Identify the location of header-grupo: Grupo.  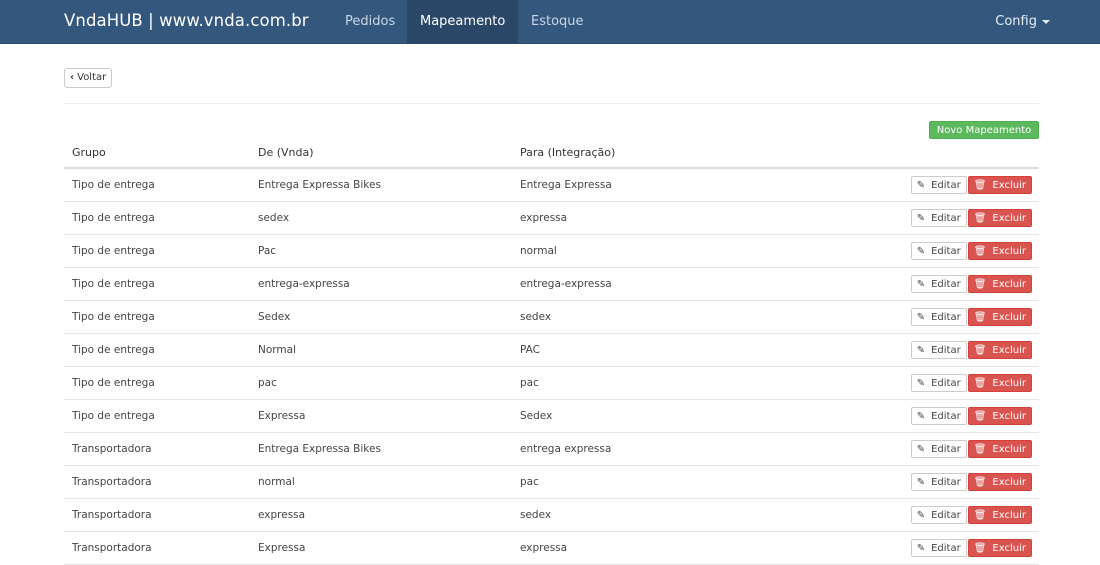
(157, 153).